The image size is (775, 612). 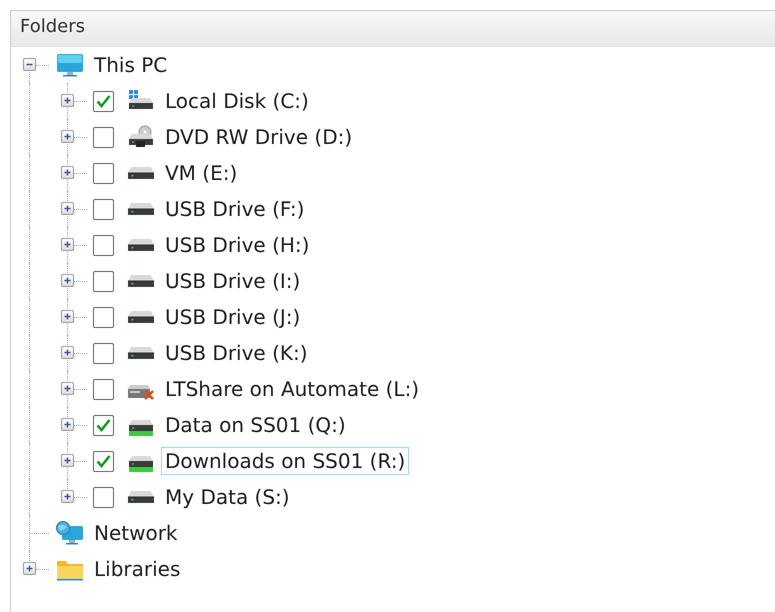 I want to click on tree-item: My Data (S:), so click(x=227, y=497).